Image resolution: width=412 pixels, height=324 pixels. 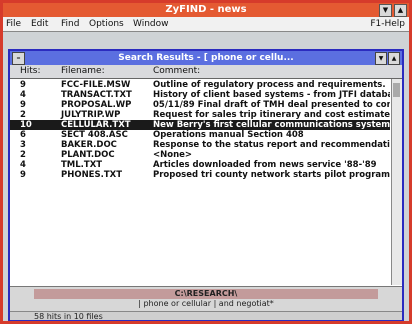 I want to click on child-maximize-button: ▲, so click(x=394, y=58).